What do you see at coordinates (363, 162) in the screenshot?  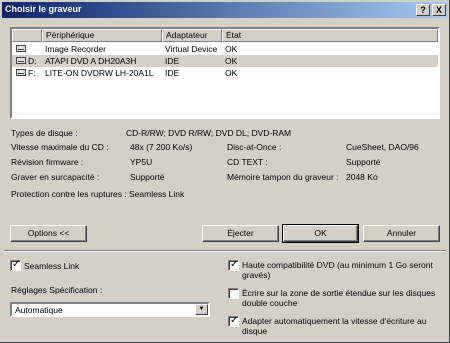 I see `cdtext-value: Supporté` at bounding box center [363, 162].